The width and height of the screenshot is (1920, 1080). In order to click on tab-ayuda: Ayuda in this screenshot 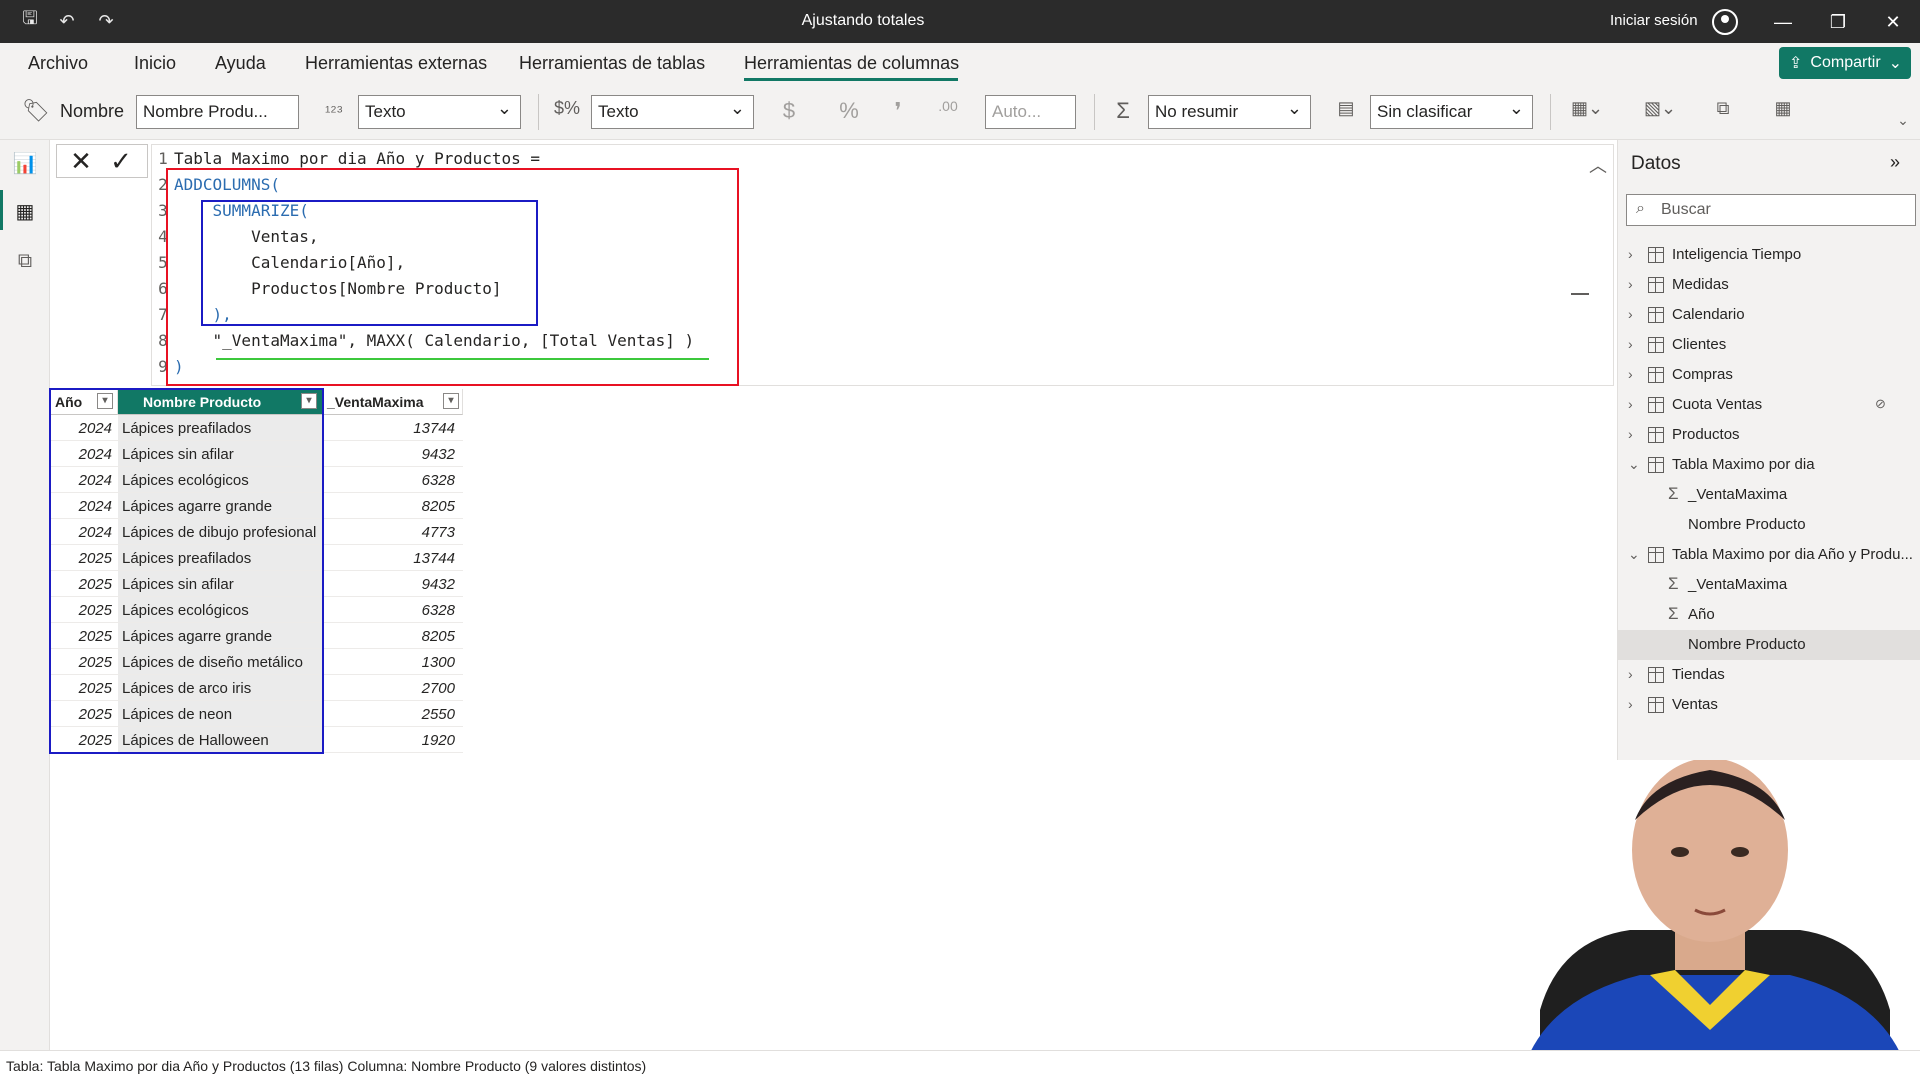, I will do `click(240, 63)`.